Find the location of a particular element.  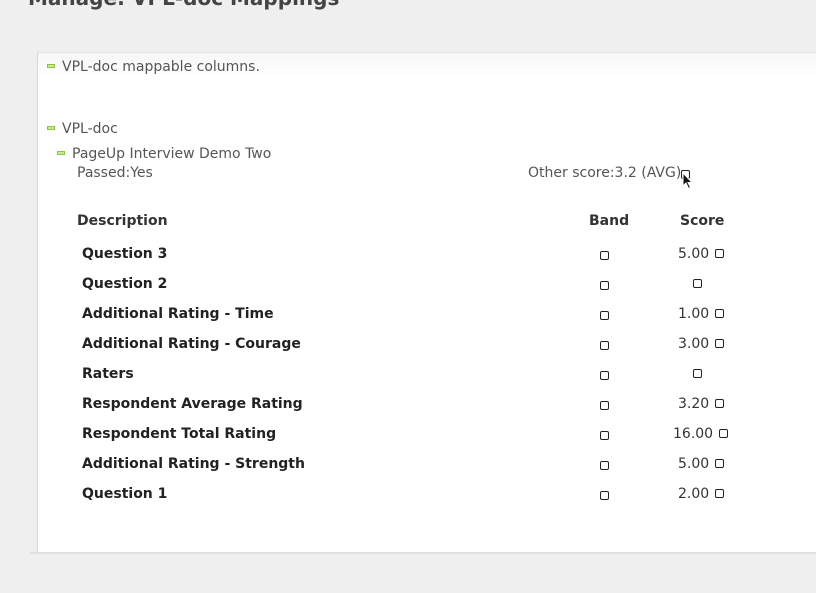

collapse-group-minus-icon is located at coordinates (51, 128).